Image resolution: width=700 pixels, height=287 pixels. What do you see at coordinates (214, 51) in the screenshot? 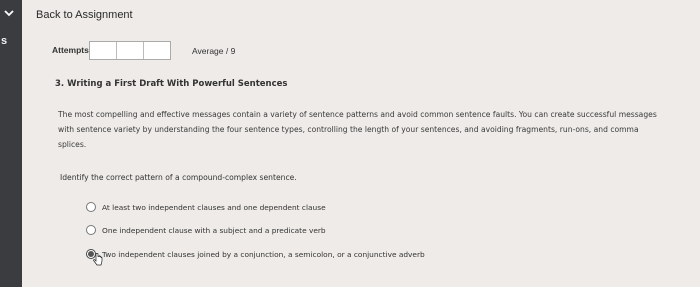
I see `average-score: Average / 9` at bounding box center [214, 51].